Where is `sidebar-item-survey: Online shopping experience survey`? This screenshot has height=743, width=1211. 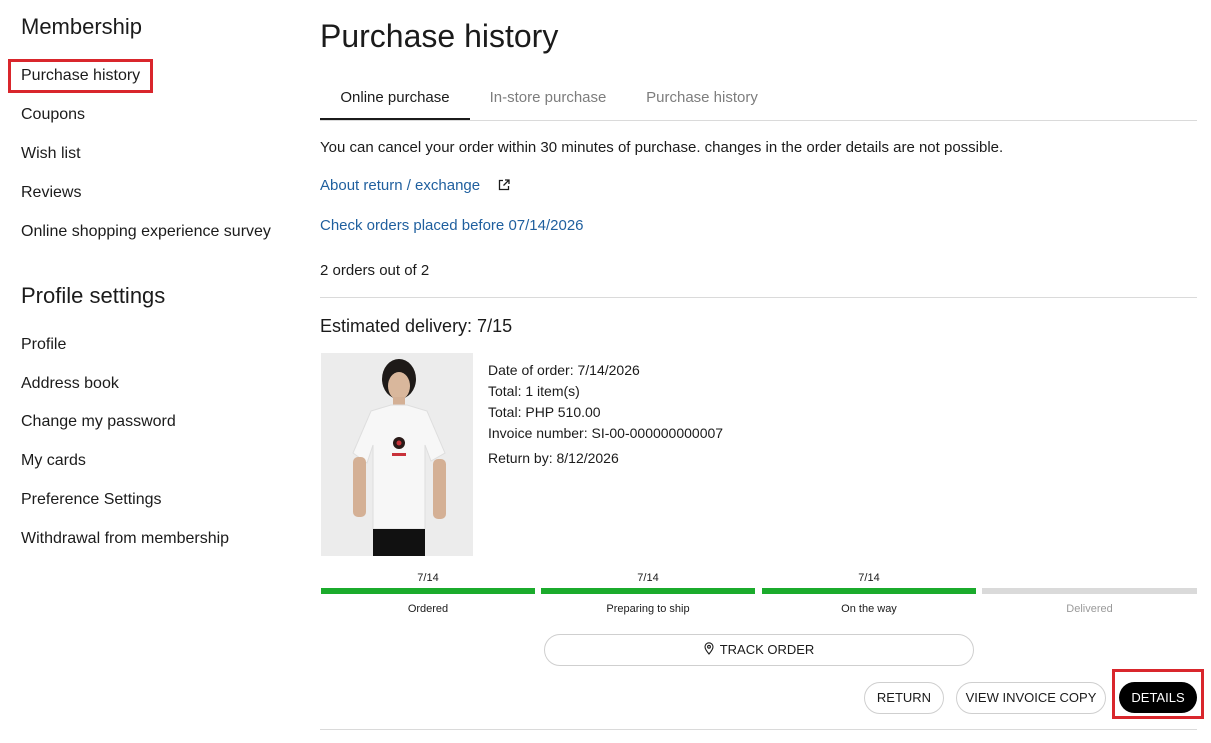
sidebar-item-survey: Online shopping experience survey is located at coordinates (146, 232).